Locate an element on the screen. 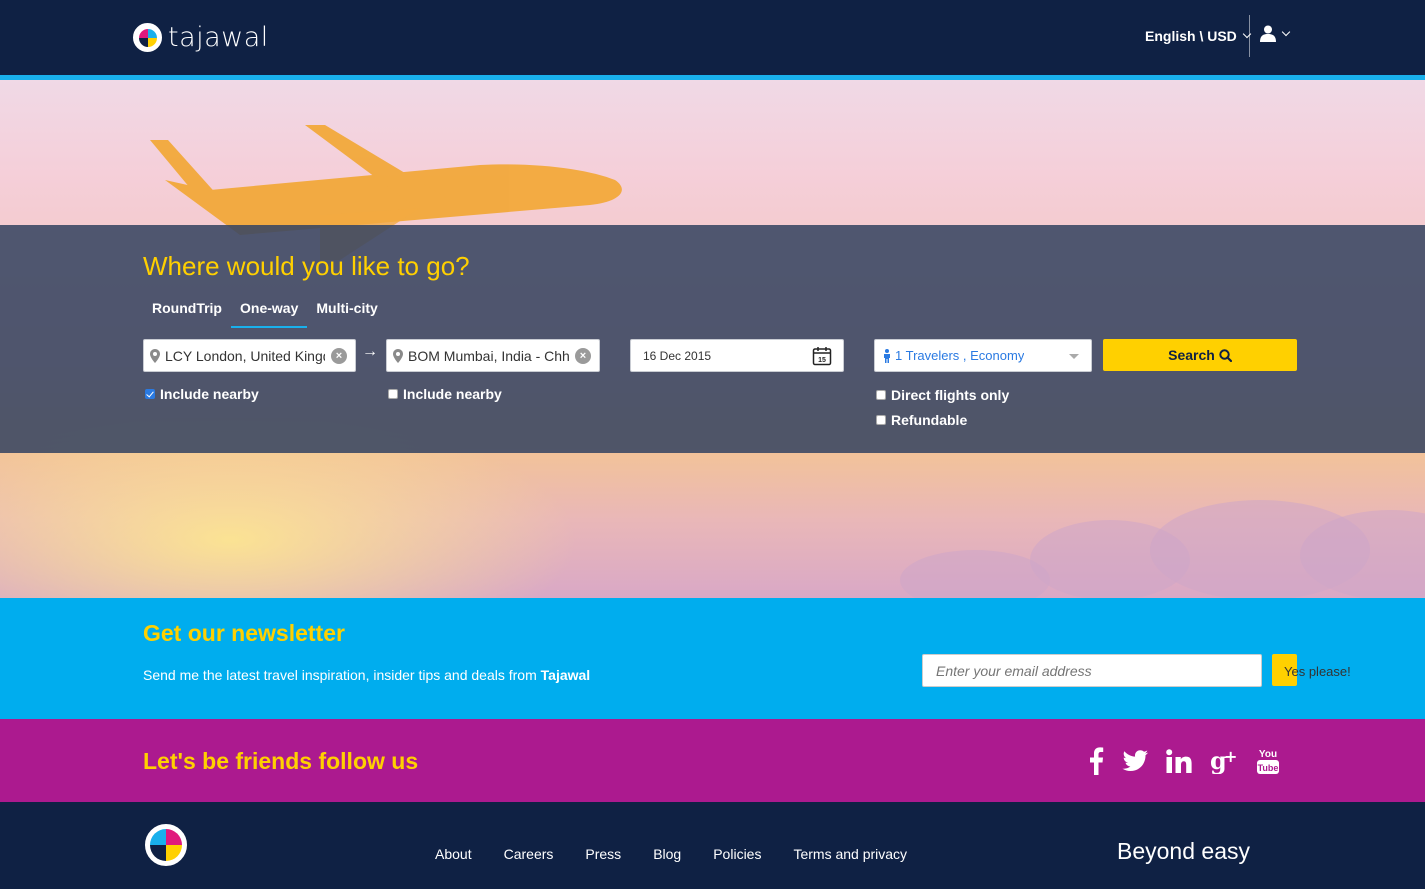 This screenshot has width=1425, height=889. brand-name: tajawal is located at coordinates (218, 37).